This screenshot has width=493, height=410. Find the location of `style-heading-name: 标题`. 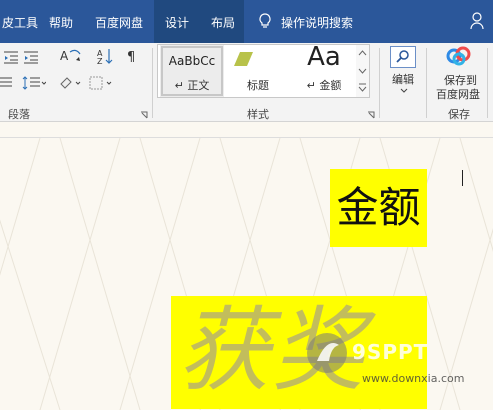

style-heading-name: 标题 is located at coordinates (258, 85).